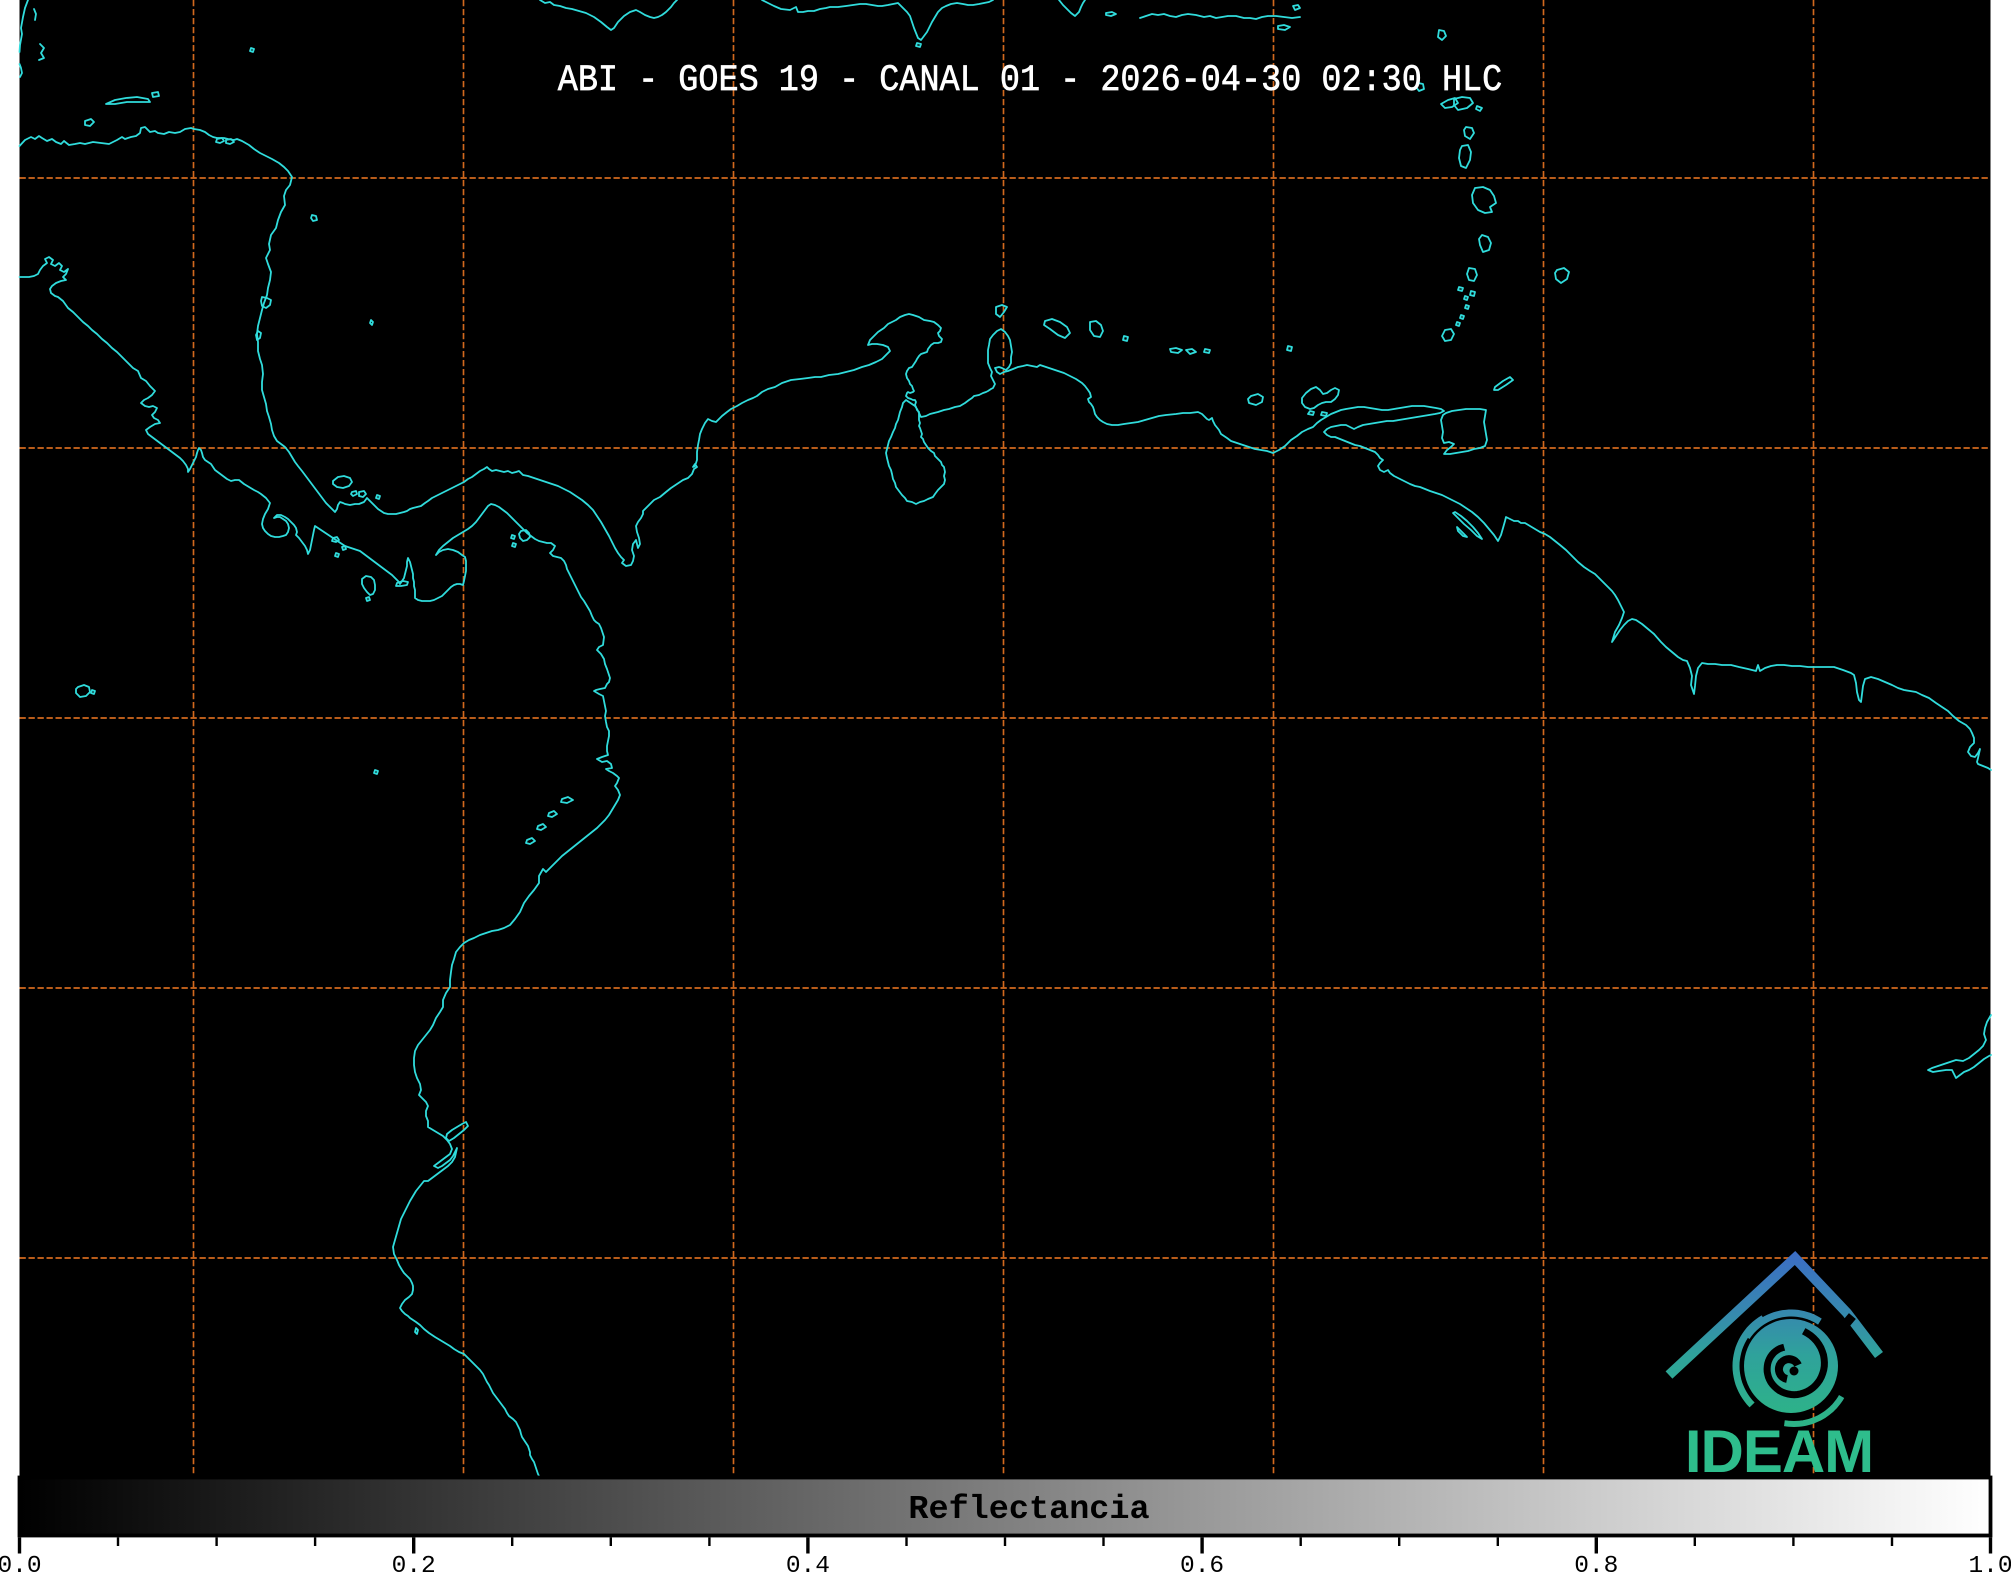 The image size is (2011, 1577). I want to click on svg-text: Reflectancia, so click(1028, 1510).